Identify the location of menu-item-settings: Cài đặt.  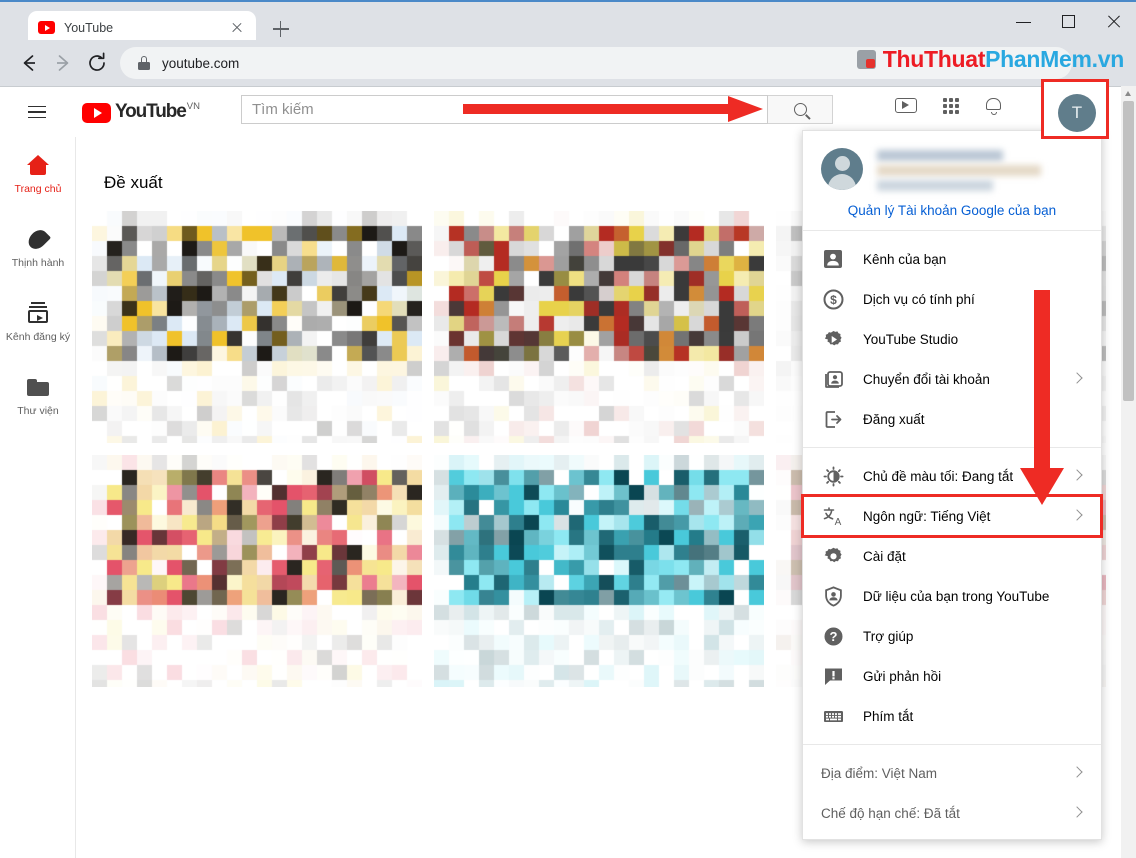
(952, 556).